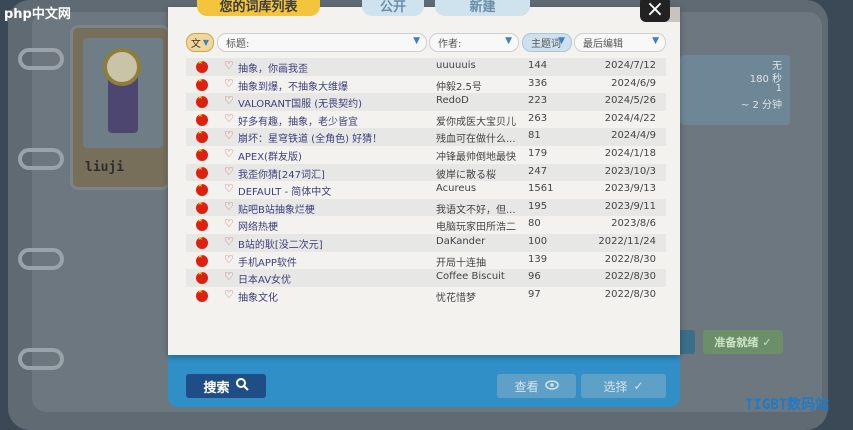 The image size is (853, 430). Describe the element at coordinates (216, 388) in the screenshot. I see `search-label: 搜索` at that location.